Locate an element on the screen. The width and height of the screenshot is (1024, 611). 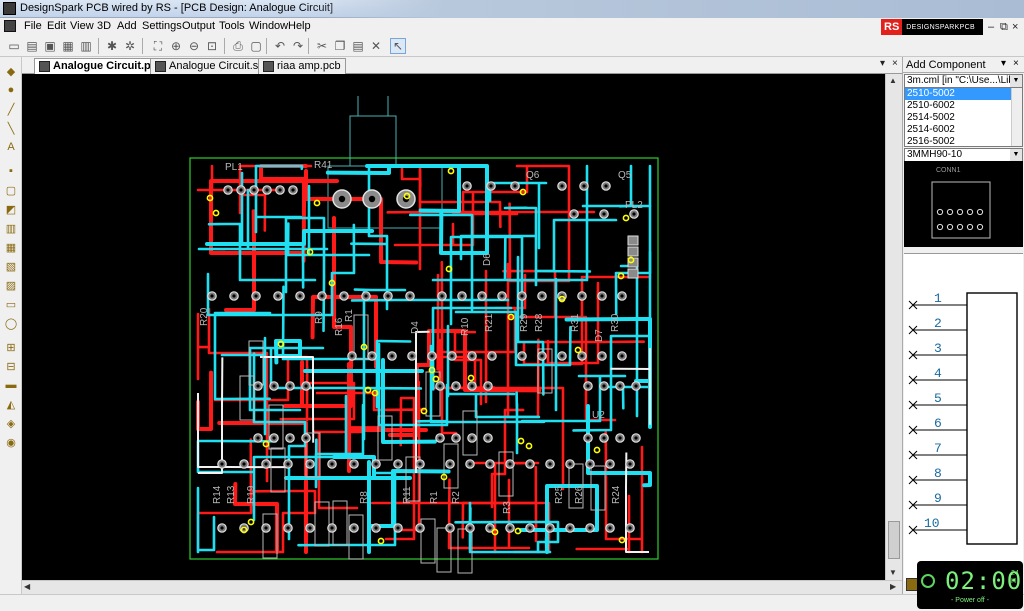
list-item: 2510-6002 is located at coordinates (963, 106).